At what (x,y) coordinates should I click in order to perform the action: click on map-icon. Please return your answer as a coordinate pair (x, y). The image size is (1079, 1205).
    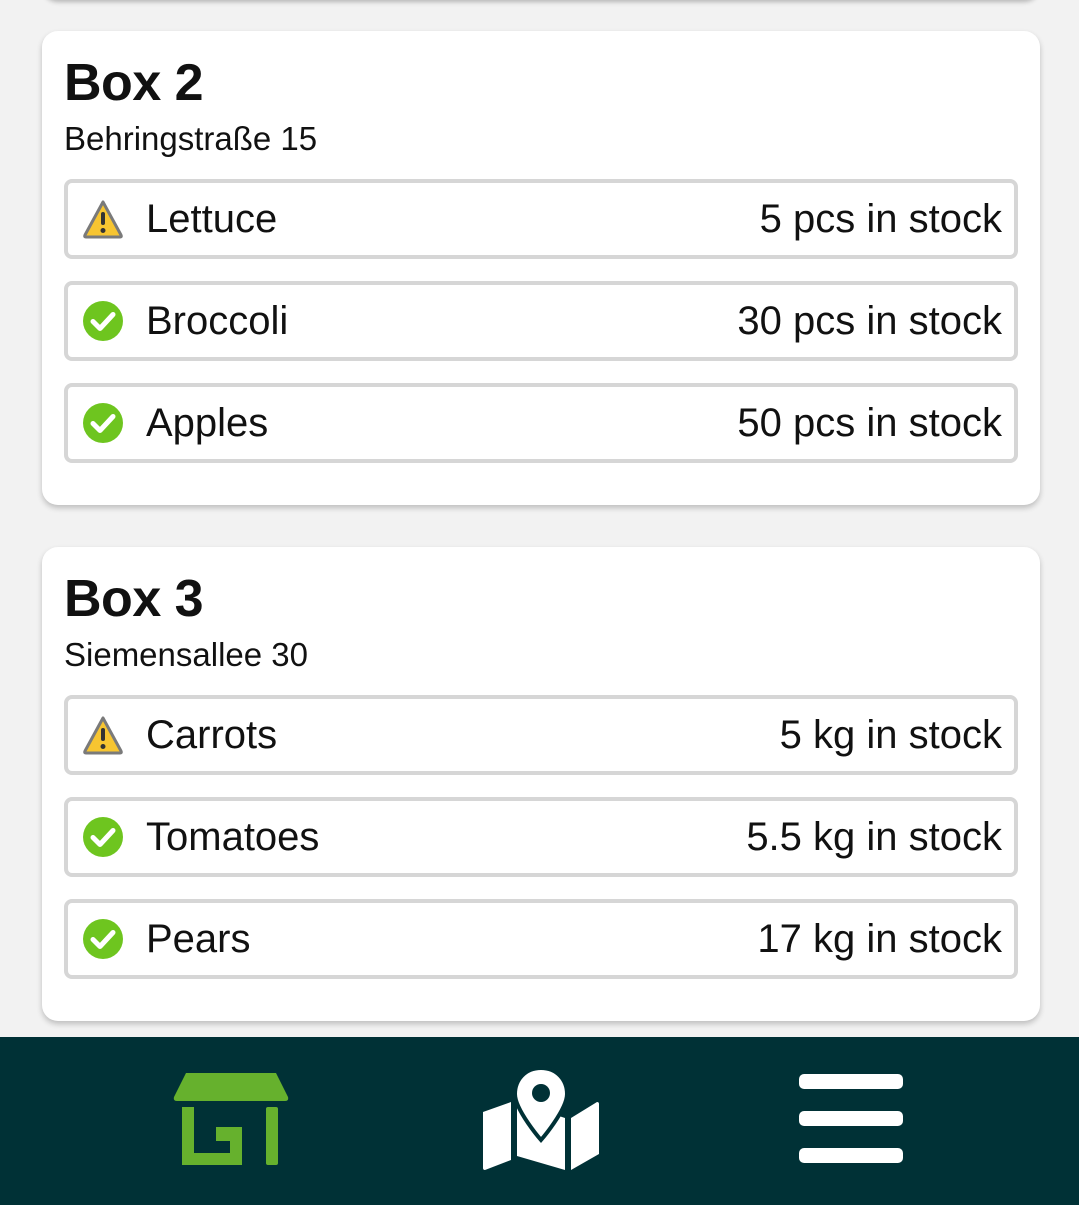
    Looking at the image, I should click on (541, 1121).